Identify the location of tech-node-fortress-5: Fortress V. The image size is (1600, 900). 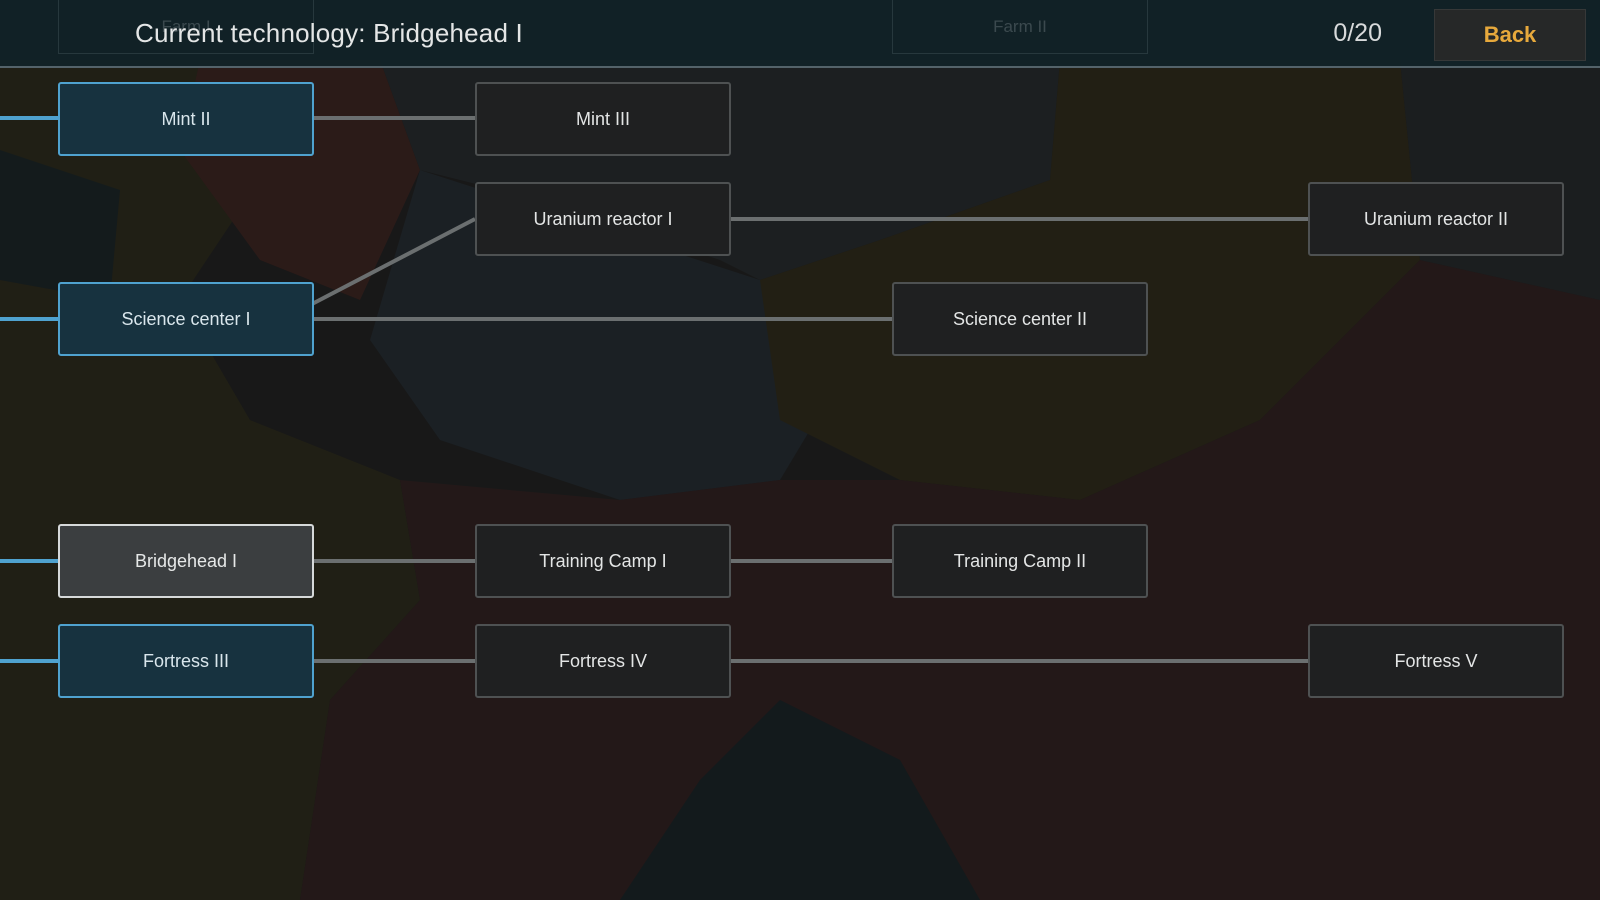
(1436, 661).